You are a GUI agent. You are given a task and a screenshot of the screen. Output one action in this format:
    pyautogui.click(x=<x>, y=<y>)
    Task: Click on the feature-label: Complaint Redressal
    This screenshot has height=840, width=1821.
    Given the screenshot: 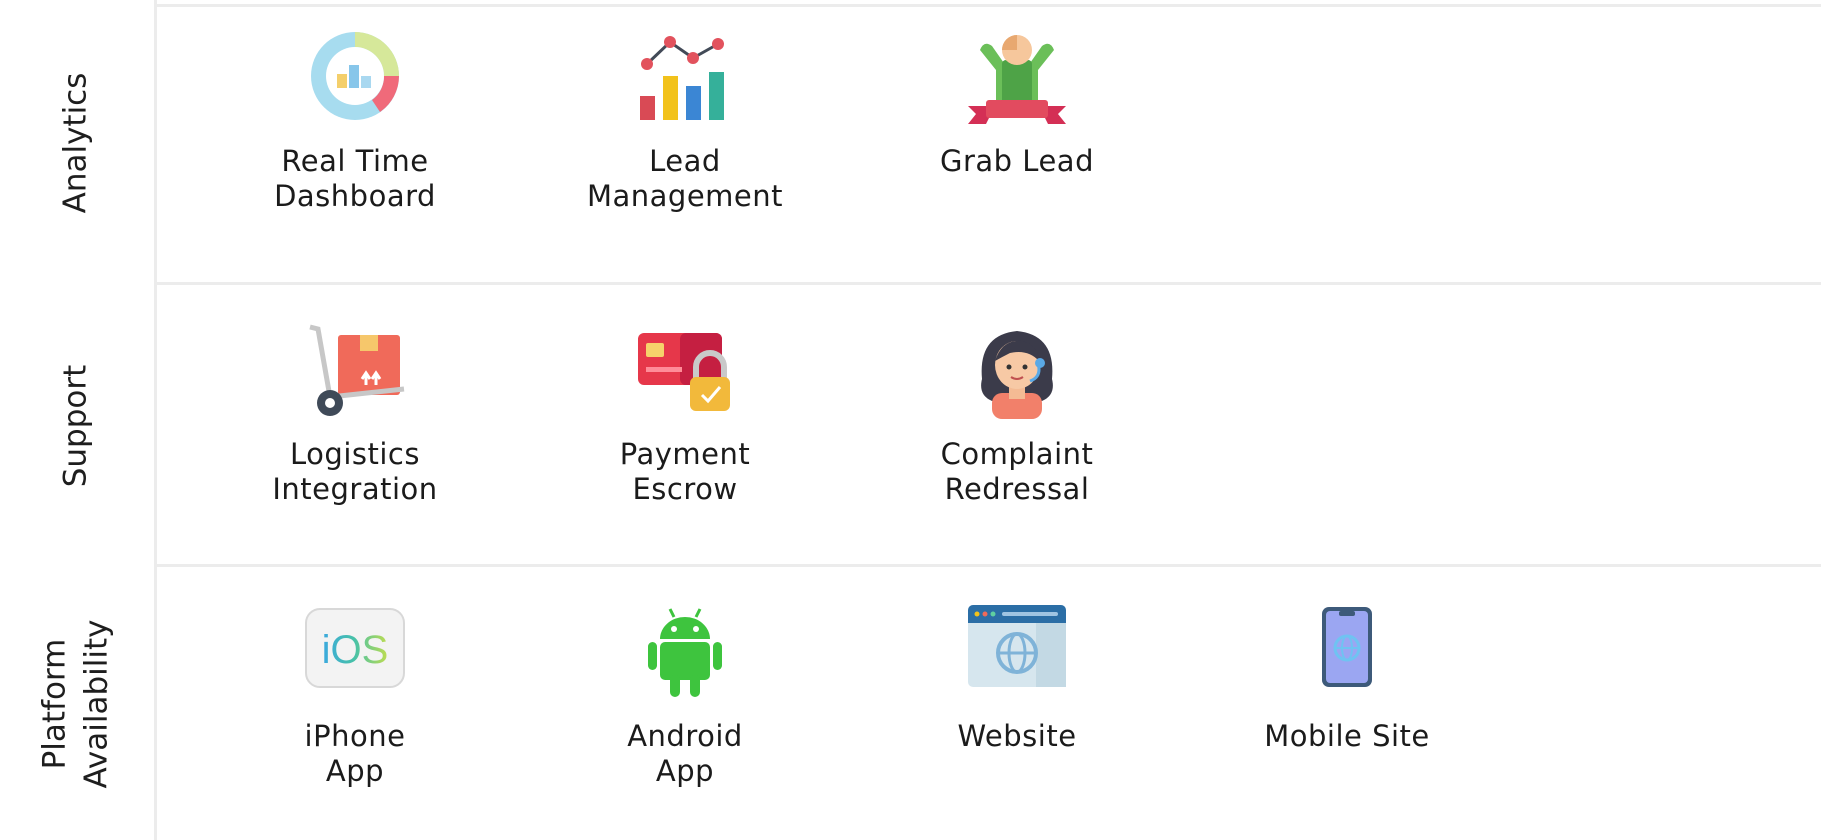 What is the action you would take?
    pyautogui.click(x=1017, y=471)
    